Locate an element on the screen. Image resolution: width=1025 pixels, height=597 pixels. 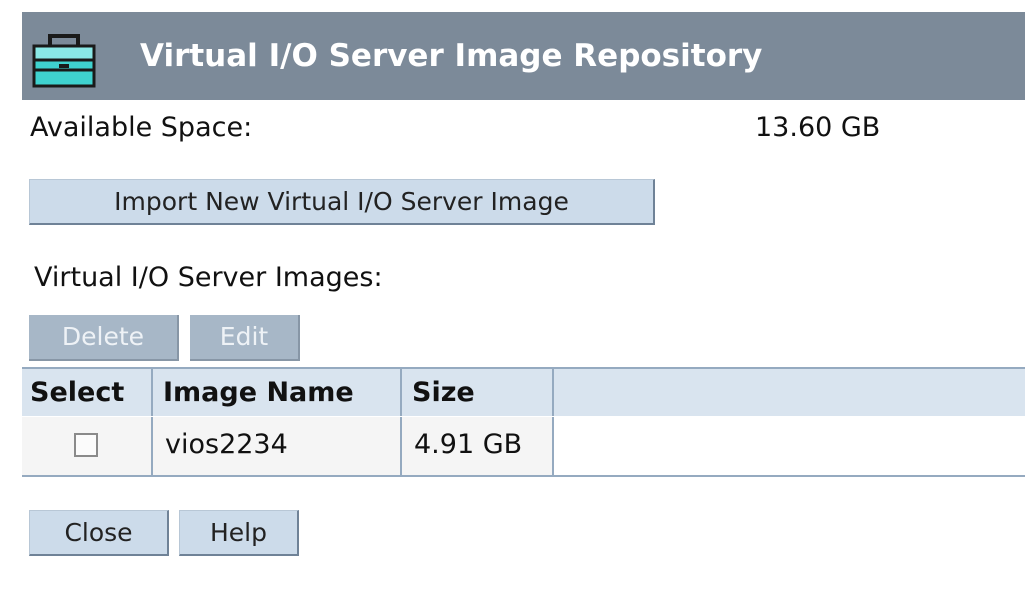
column-header-image-name: Image Name is located at coordinates (277, 392).